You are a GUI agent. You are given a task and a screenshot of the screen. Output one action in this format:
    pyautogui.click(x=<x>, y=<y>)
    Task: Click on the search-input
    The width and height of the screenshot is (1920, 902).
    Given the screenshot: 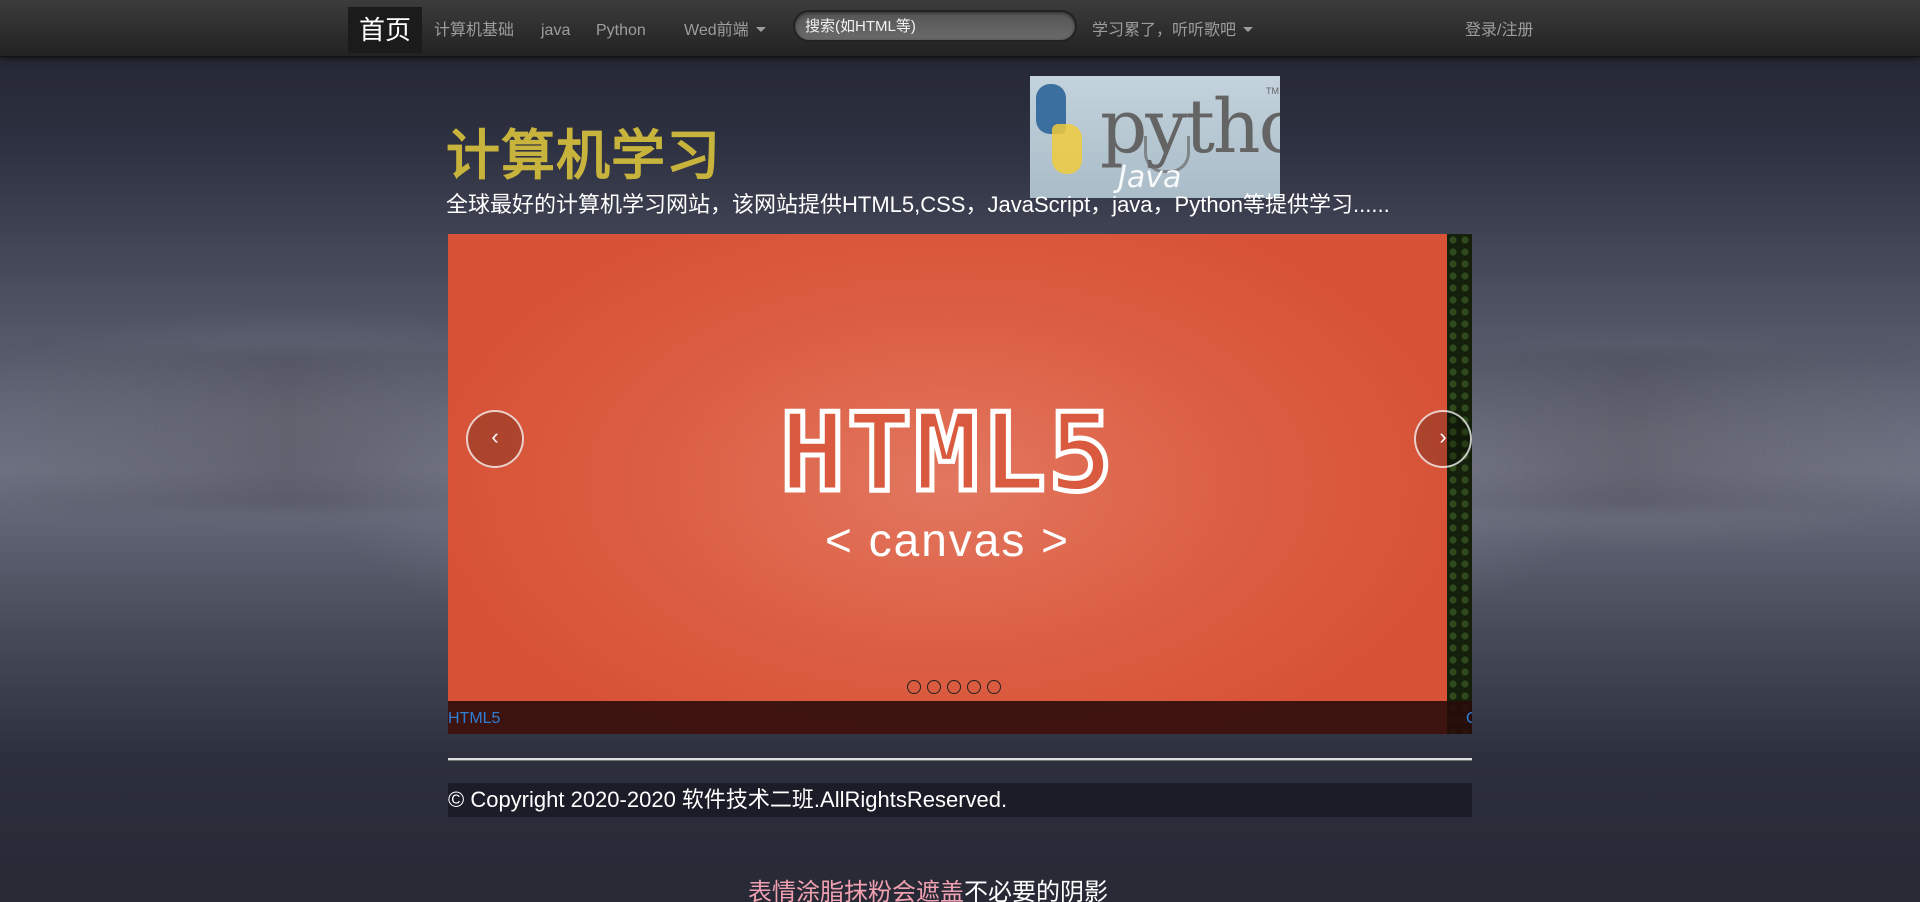 What is the action you would take?
    pyautogui.click(x=935, y=26)
    